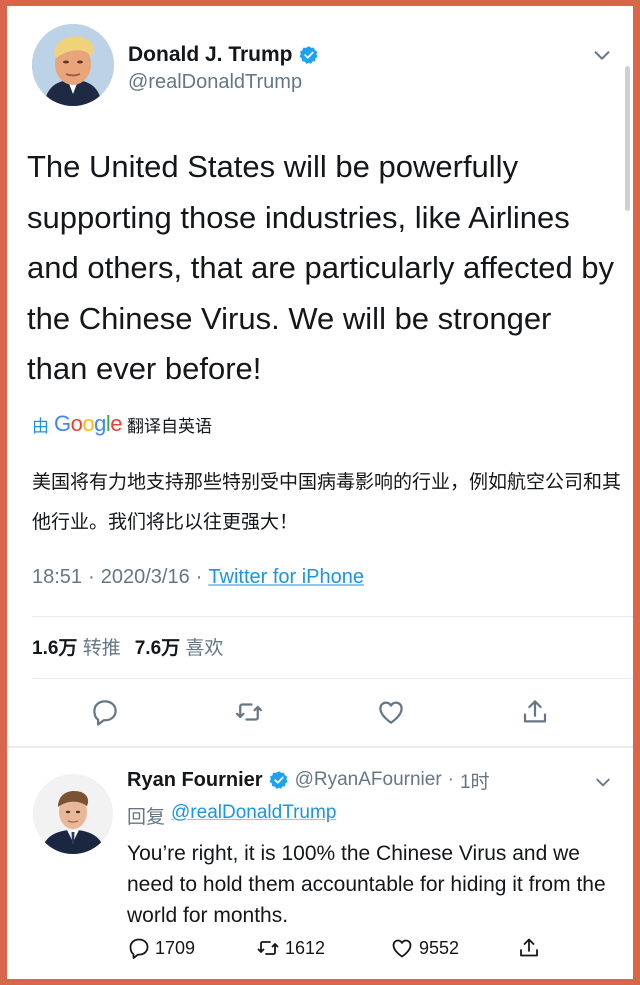  What do you see at coordinates (170, 426) in the screenshot?
I see `translate-suffix: 翻译自英语` at bounding box center [170, 426].